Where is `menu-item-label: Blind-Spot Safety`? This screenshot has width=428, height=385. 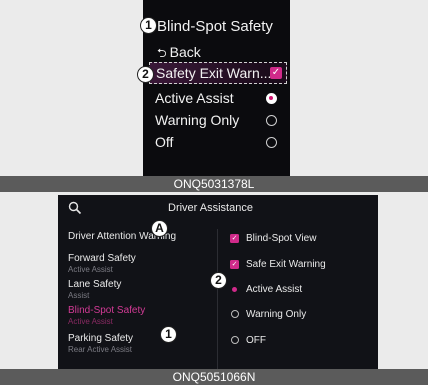
menu-item-label: Blind-Spot Safety is located at coordinates (107, 310).